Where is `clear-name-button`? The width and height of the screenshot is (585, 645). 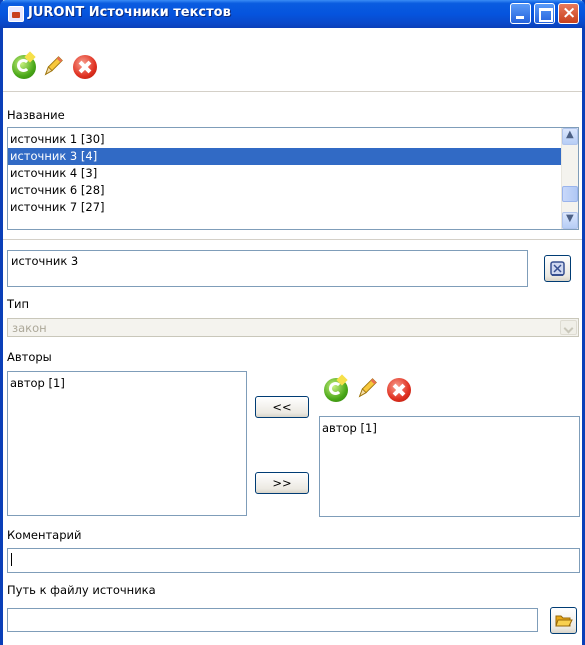
clear-name-button is located at coordinates (557, 268).